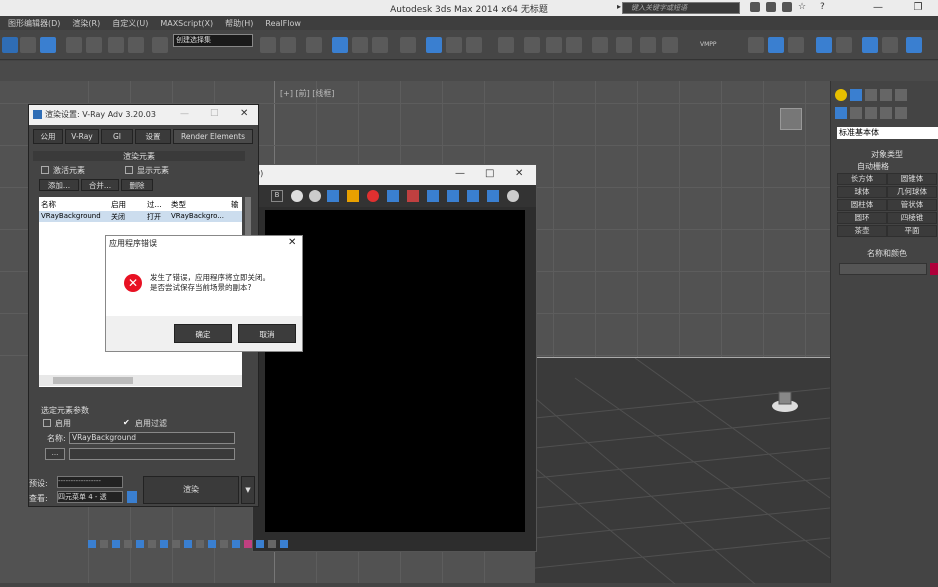 The image size is (938, 587). What do you see at coordinates (532, 45) in the screenshot?
I see `vray-light-icon` at bounding box center [532, 45].